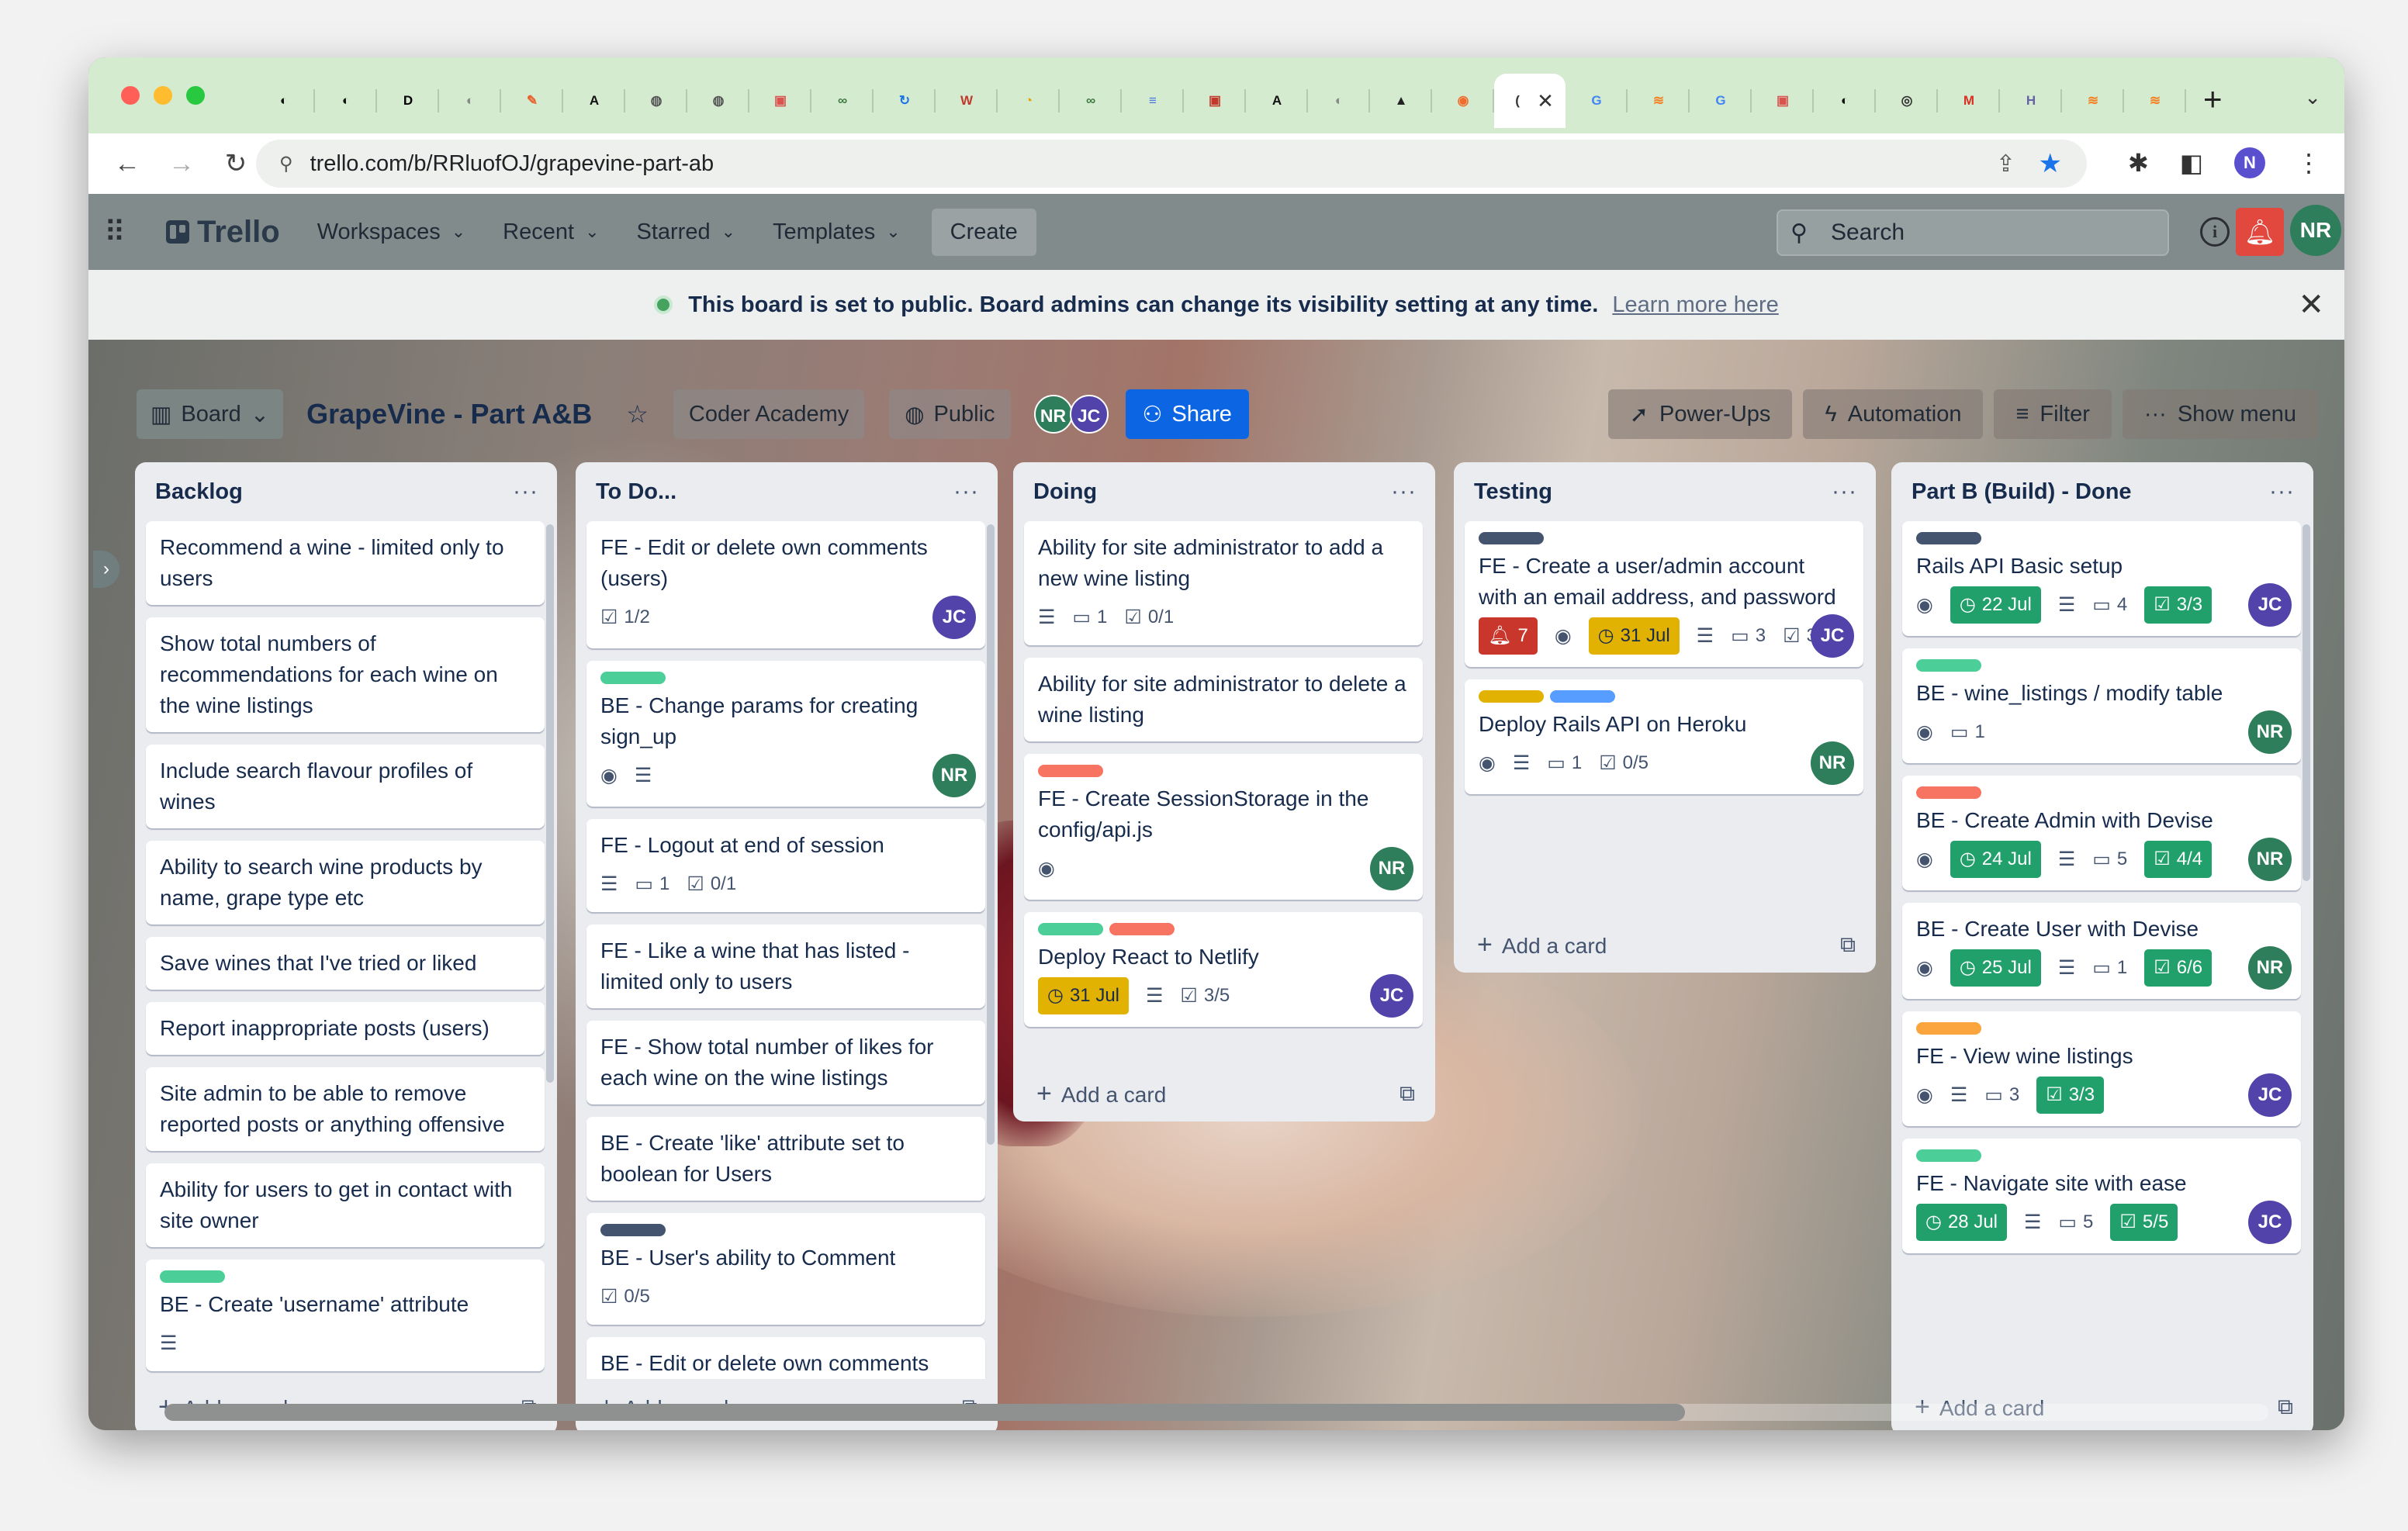  Describe the element at coordinates (2155, 101) in the screenshot. I see `browser-tab: ≋` at that location.